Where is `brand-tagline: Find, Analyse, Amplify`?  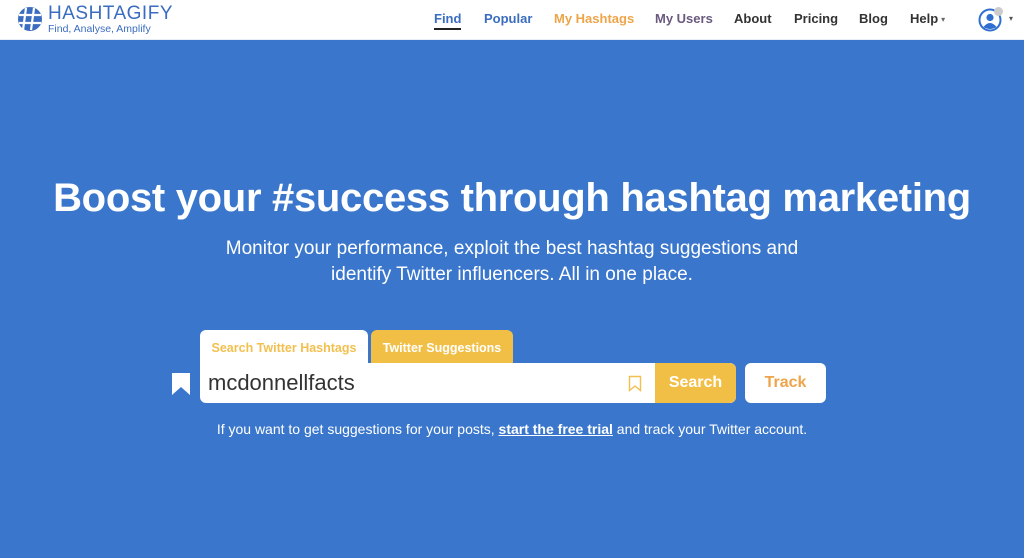 brand-tagline: Find, Analyse, Amplify is located at coordinates (99, 29).